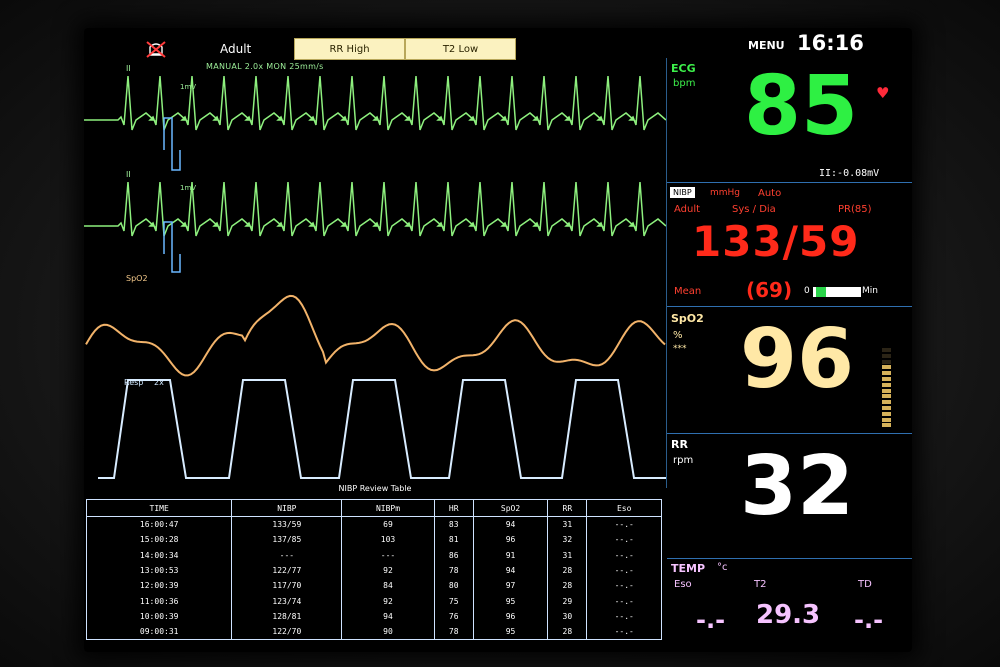 The width and height of the screenshot is (1000, 667). What do you see at coordinates (797, 360) in the screenshot?
I see `spo2-value: 96` at bounding box center [797, 360].